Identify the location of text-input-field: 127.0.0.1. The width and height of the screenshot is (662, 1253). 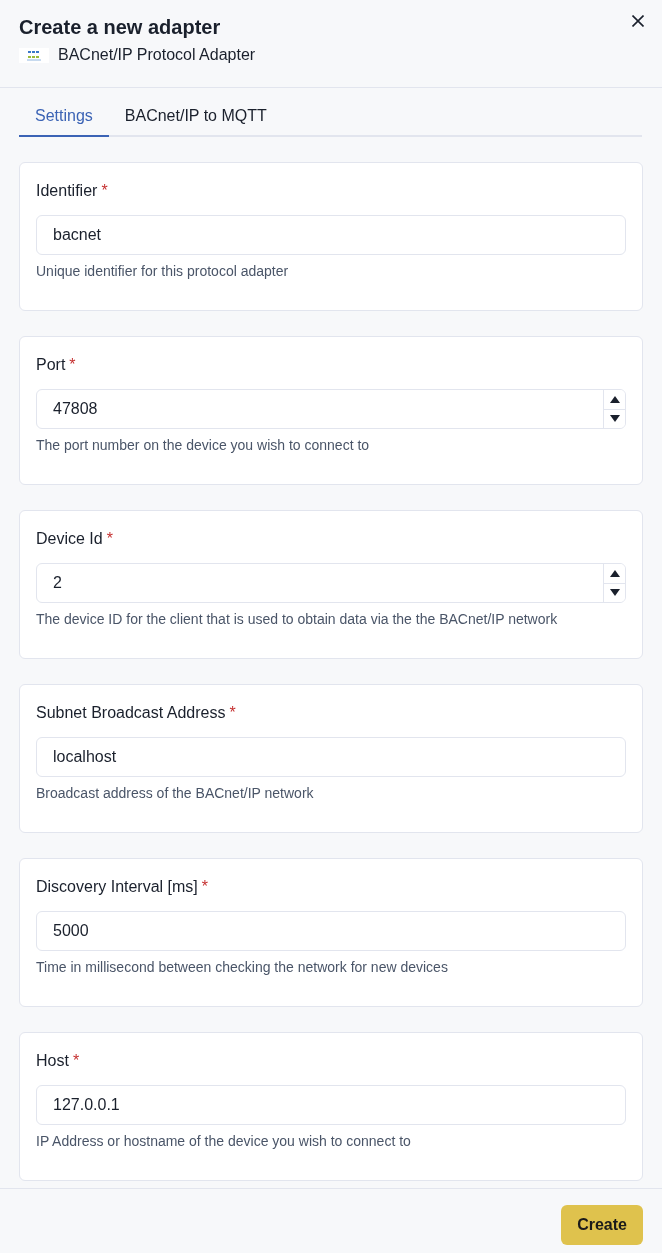
(331, 1105).